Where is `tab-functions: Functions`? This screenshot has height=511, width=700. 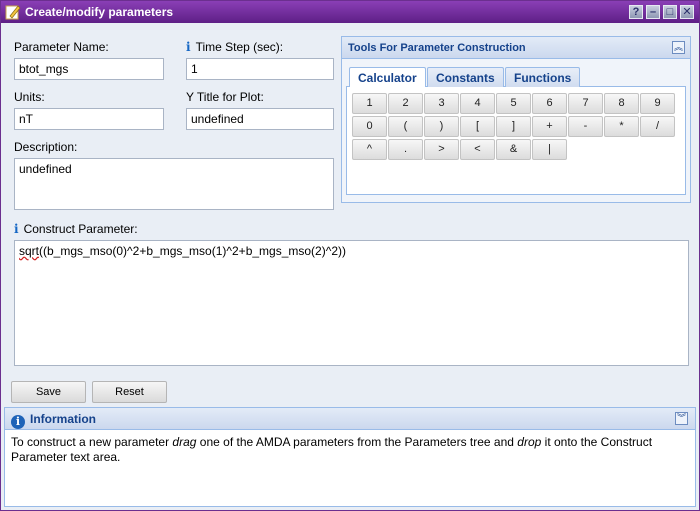 tab-functions: Functions is located at coordinates (543, 77).